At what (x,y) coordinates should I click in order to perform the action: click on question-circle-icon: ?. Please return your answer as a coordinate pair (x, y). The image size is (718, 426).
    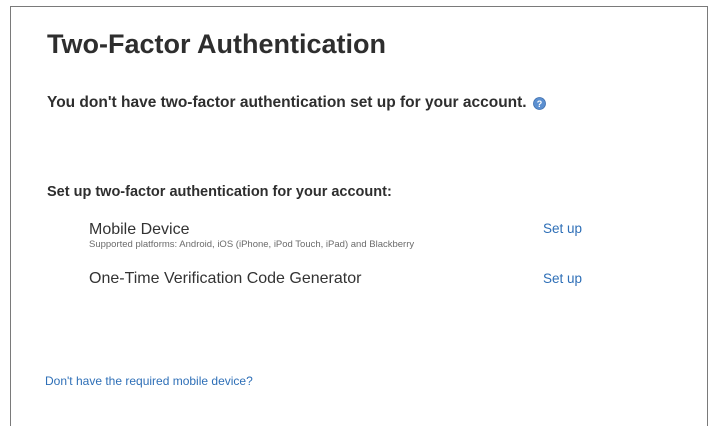
    Looking at the image, I should click on (539, 103).